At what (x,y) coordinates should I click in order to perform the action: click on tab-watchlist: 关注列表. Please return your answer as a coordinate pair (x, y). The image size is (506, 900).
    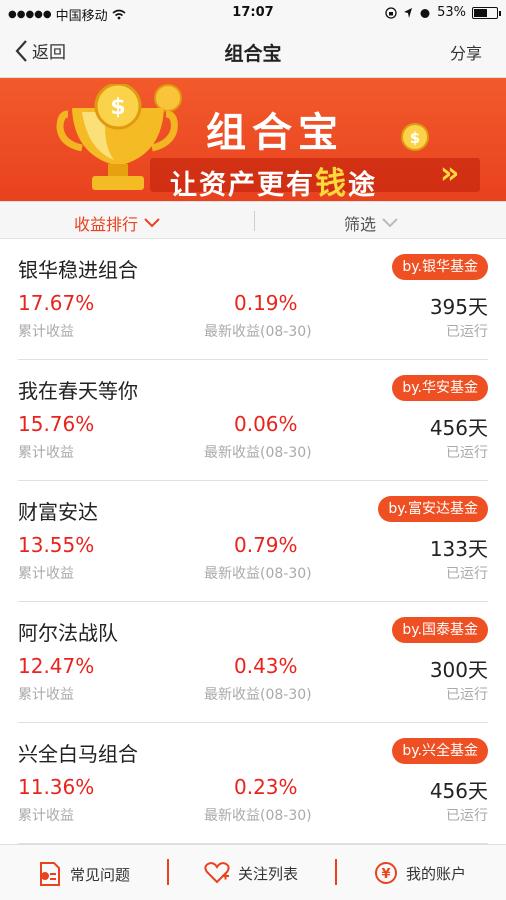
    Looking at the image, I should click on (251, 873).